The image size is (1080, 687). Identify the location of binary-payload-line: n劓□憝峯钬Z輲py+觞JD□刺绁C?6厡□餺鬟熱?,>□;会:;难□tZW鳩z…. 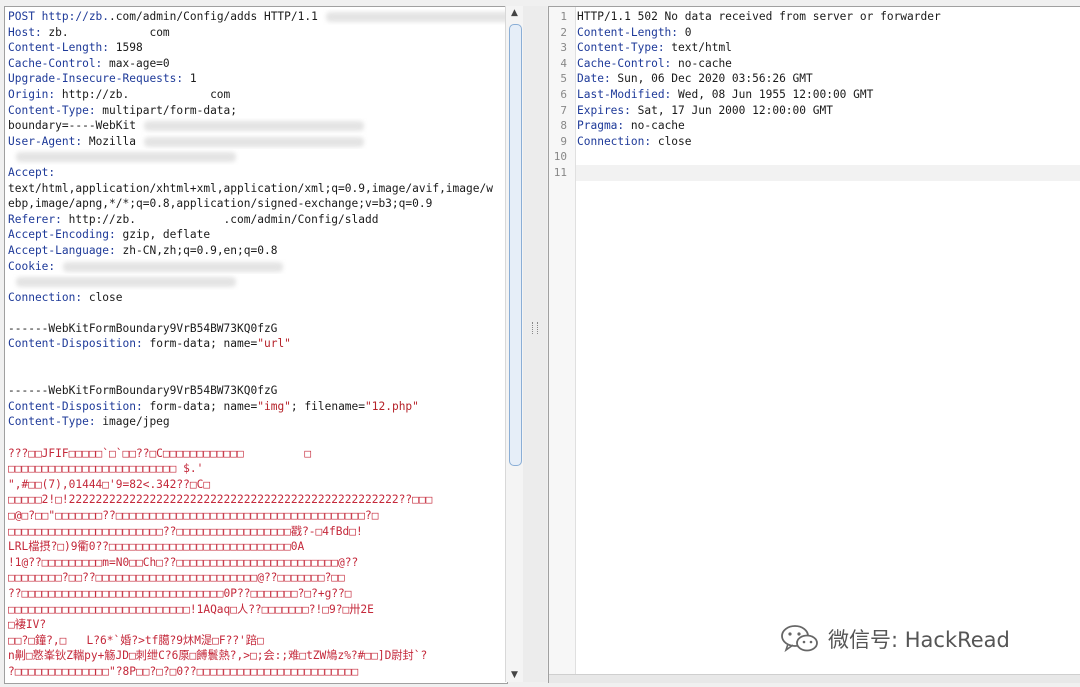
(256, 656).